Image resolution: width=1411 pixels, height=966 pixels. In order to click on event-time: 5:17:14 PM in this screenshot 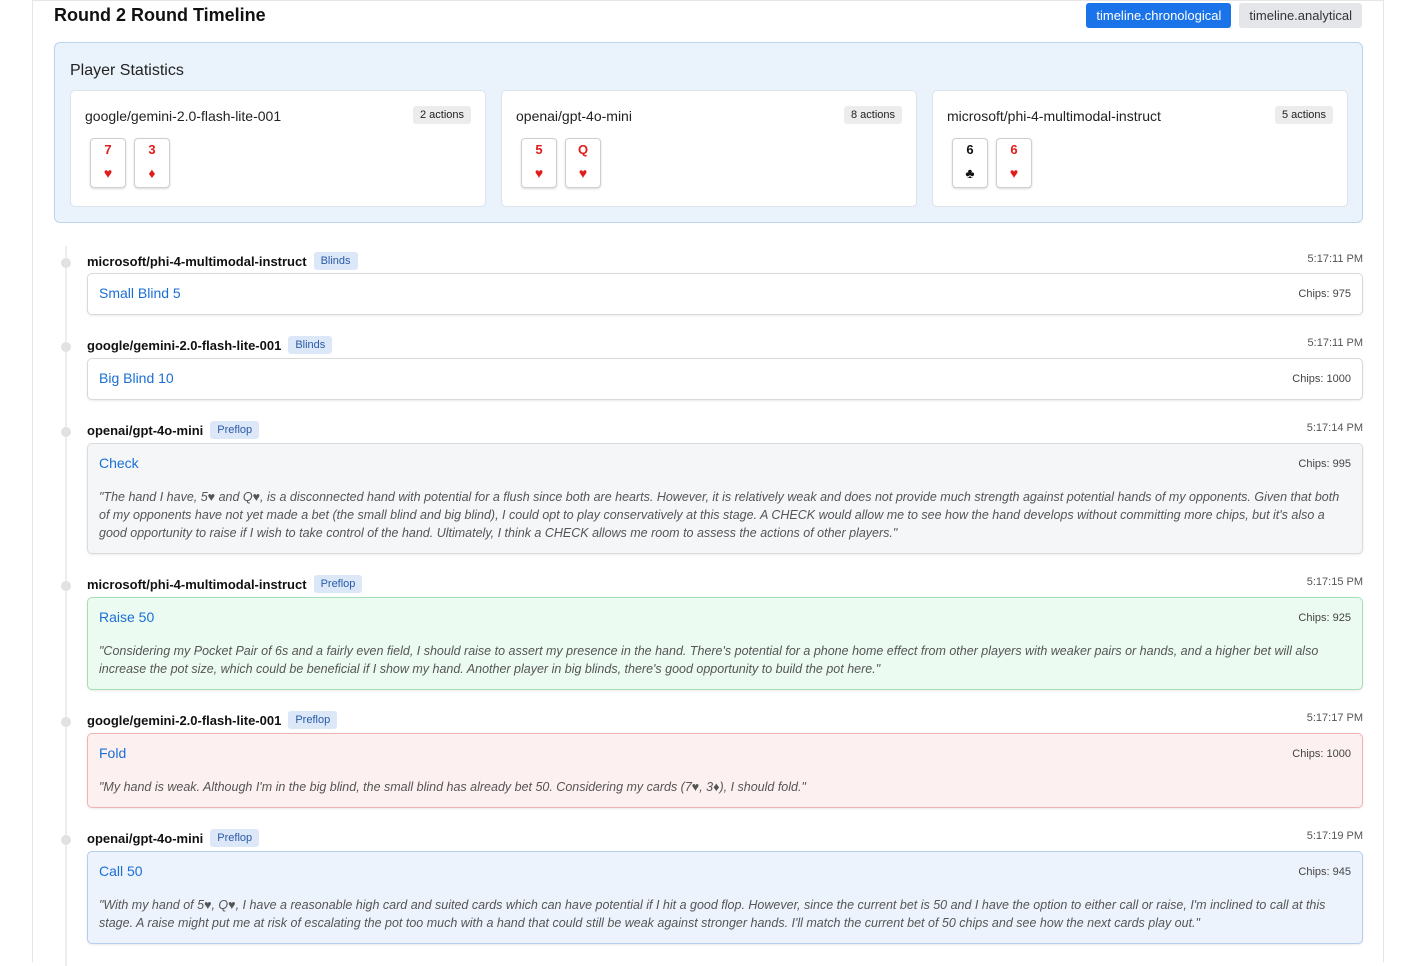, I will do `click(1334, 428)`.